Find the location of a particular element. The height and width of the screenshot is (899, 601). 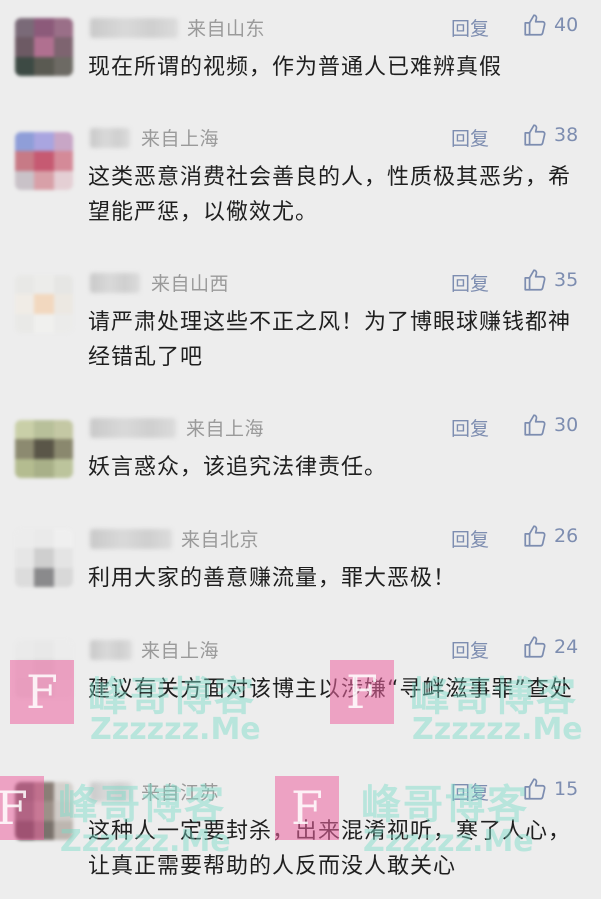

like-button: 35 is located at coordinates (550, 280).